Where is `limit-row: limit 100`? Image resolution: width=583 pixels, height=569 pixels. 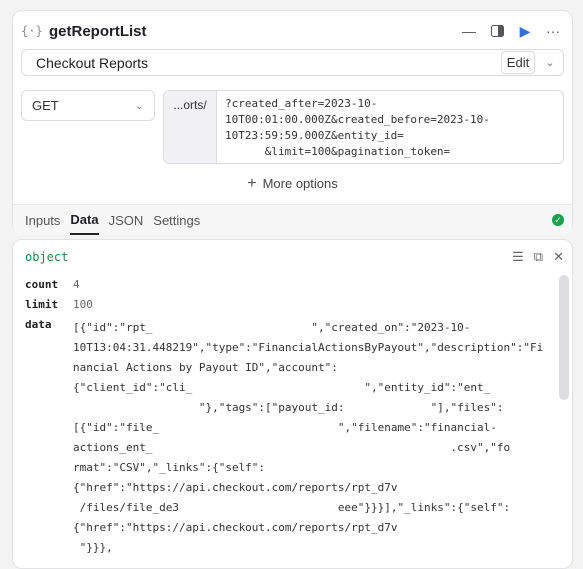
limit-row: limit 100 is located at coordinates (59, 304).